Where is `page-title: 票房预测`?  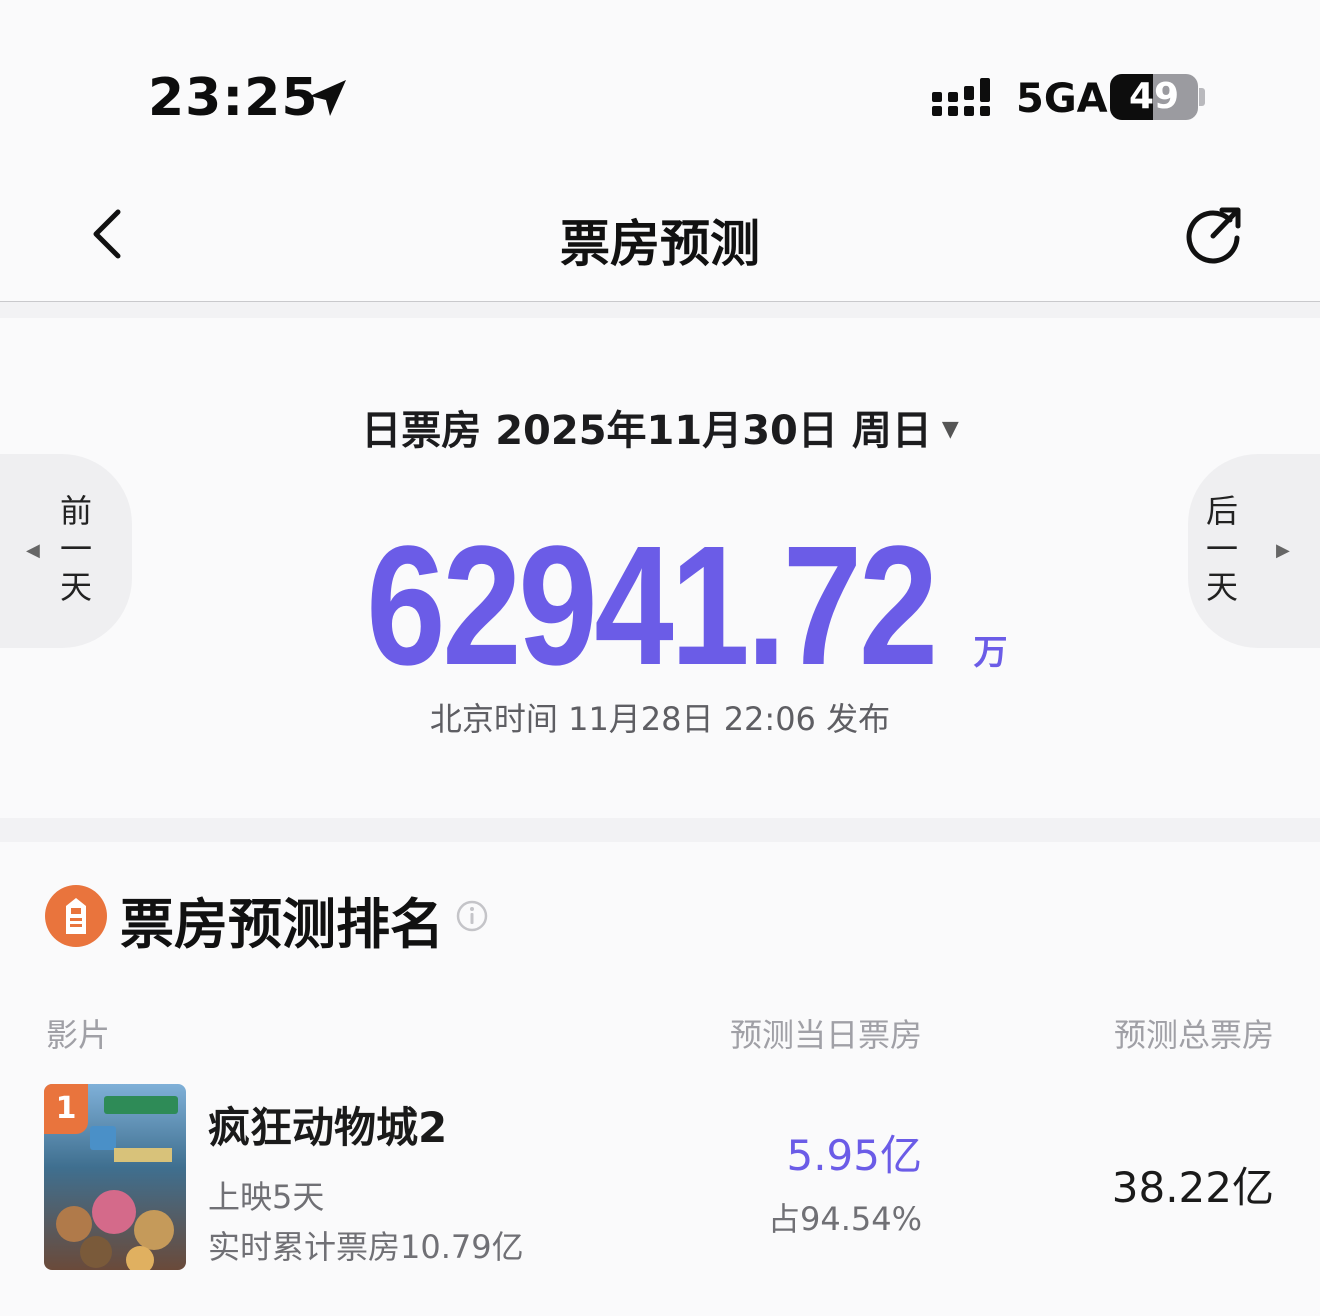
page-title: 票房预测 is located at coordinates (660, 244).